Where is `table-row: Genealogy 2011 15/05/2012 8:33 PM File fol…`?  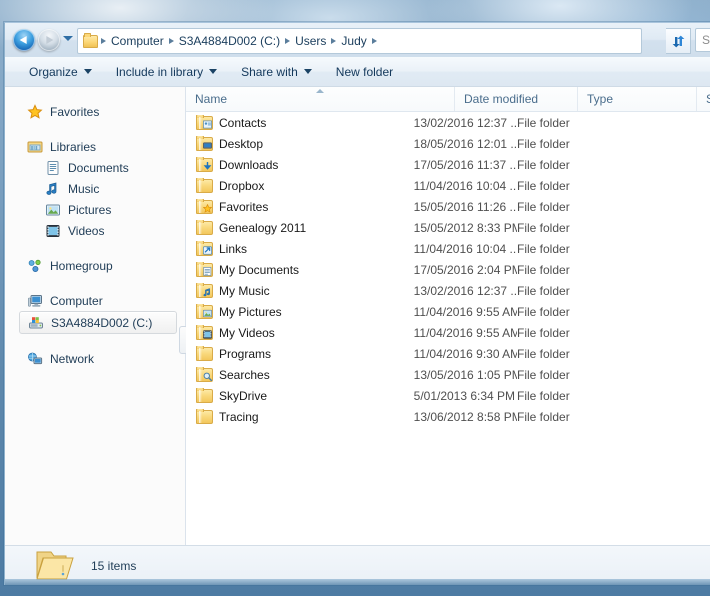 table-row: Genealogy 2011 15/05/2012 8:33 PM File fol… is located at coordinates (448, 227).